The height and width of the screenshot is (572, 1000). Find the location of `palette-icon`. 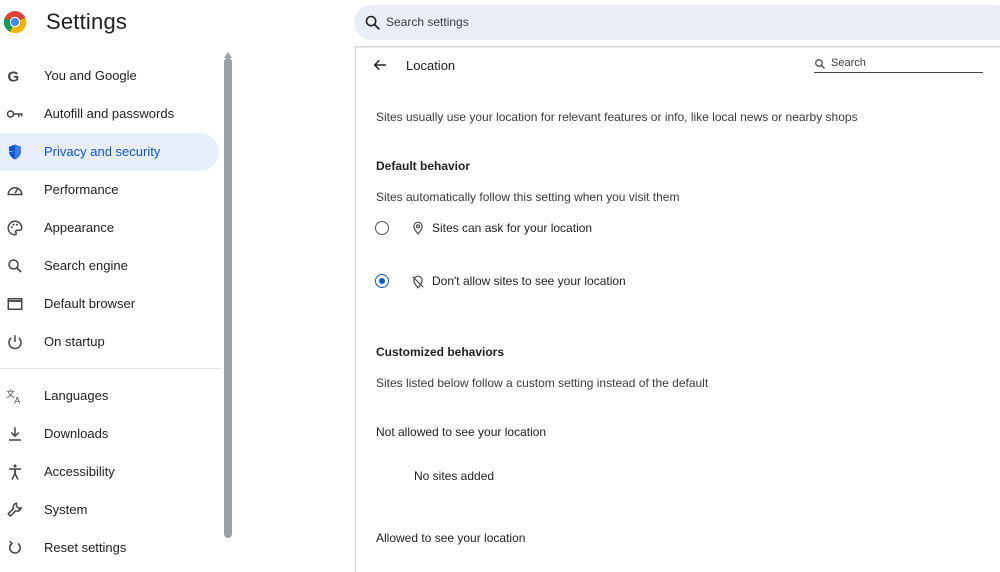

palette-icon is located at coordinates (15, 228).